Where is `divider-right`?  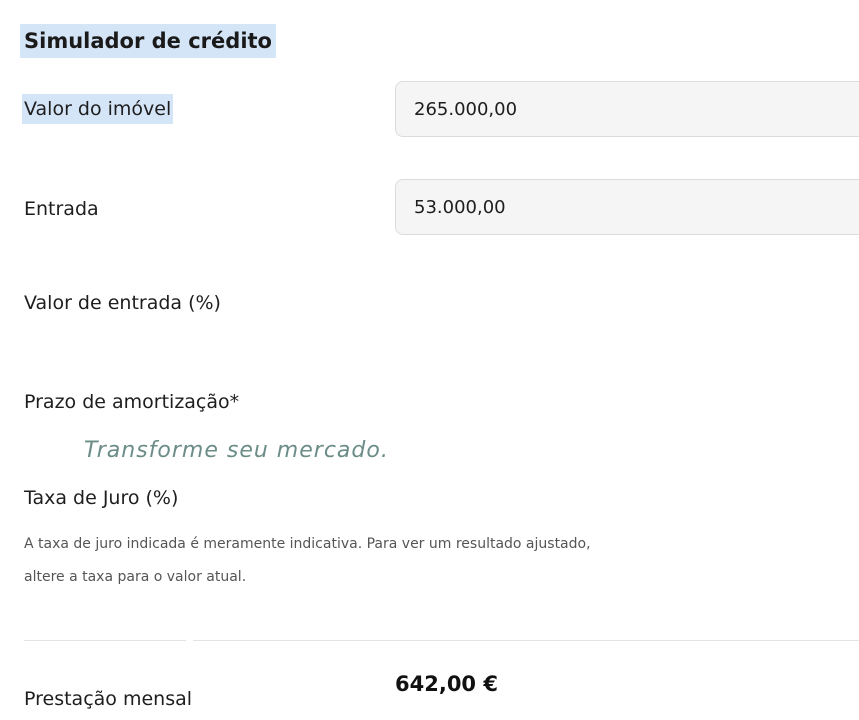
divider-right is located at coordinates (526, 640).